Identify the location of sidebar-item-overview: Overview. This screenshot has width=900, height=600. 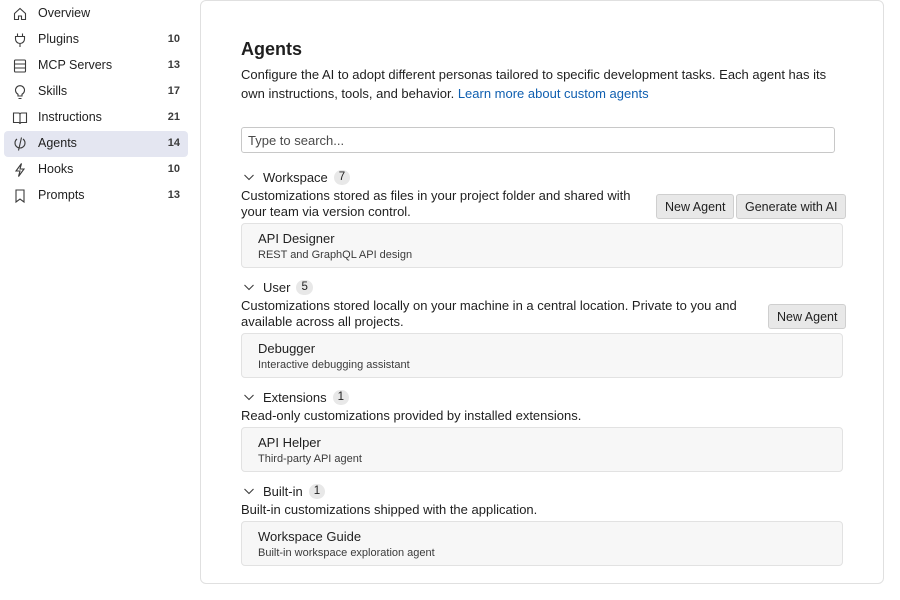
(96, 14).